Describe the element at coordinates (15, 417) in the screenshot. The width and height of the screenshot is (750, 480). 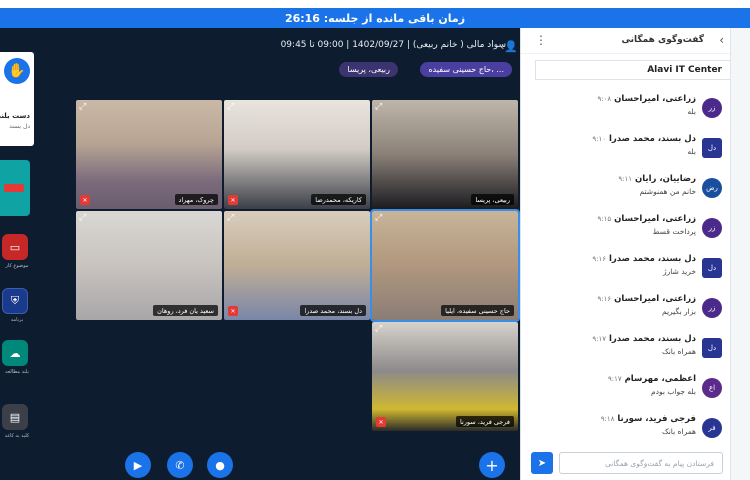
I see `doc-icon: ▤` at that location.